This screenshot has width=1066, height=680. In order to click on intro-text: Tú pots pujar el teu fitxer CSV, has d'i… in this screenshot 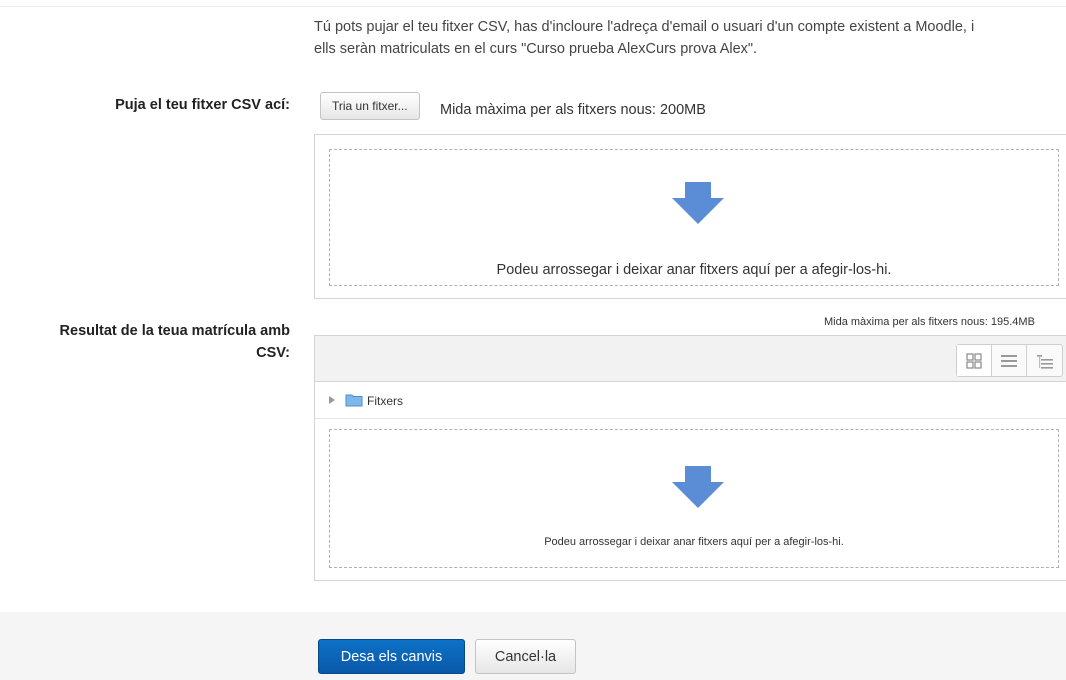, I will do `click(689, 38)`.